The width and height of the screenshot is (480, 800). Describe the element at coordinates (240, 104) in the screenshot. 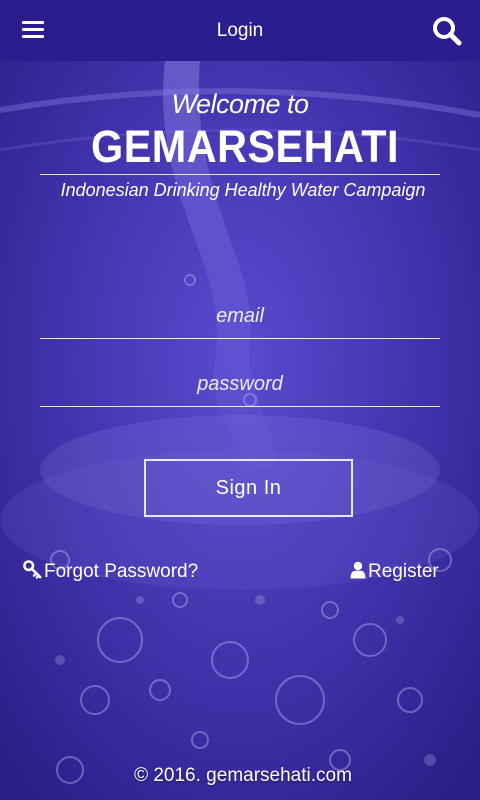

I see `welcome-text: Welcome to` at that location.